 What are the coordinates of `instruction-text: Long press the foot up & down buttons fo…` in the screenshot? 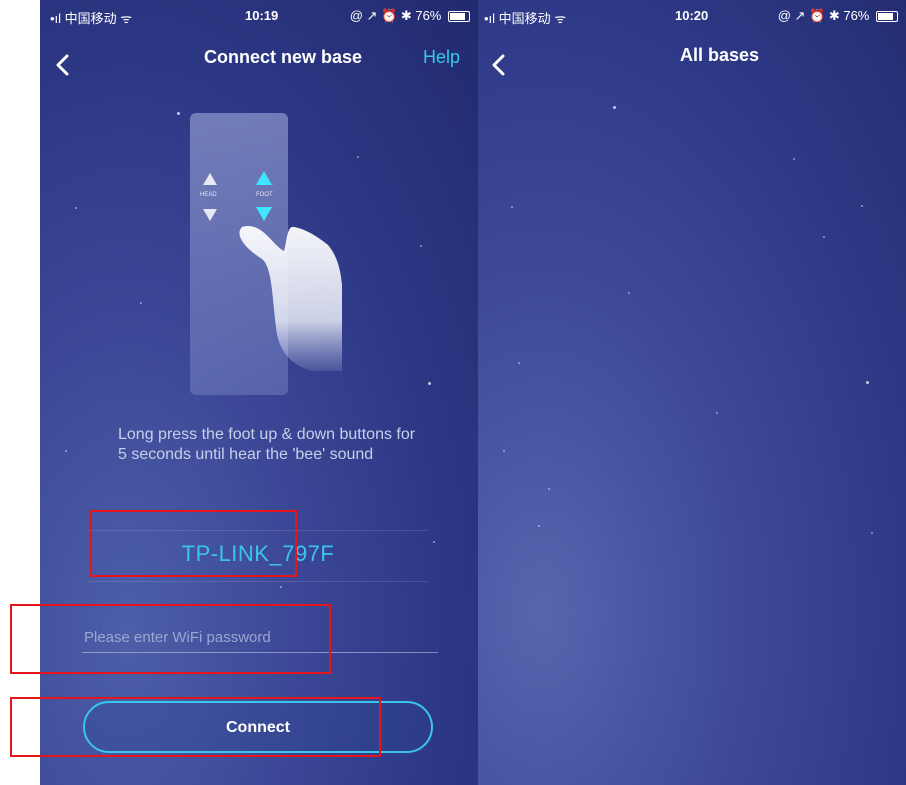 It's located at (267, 444).